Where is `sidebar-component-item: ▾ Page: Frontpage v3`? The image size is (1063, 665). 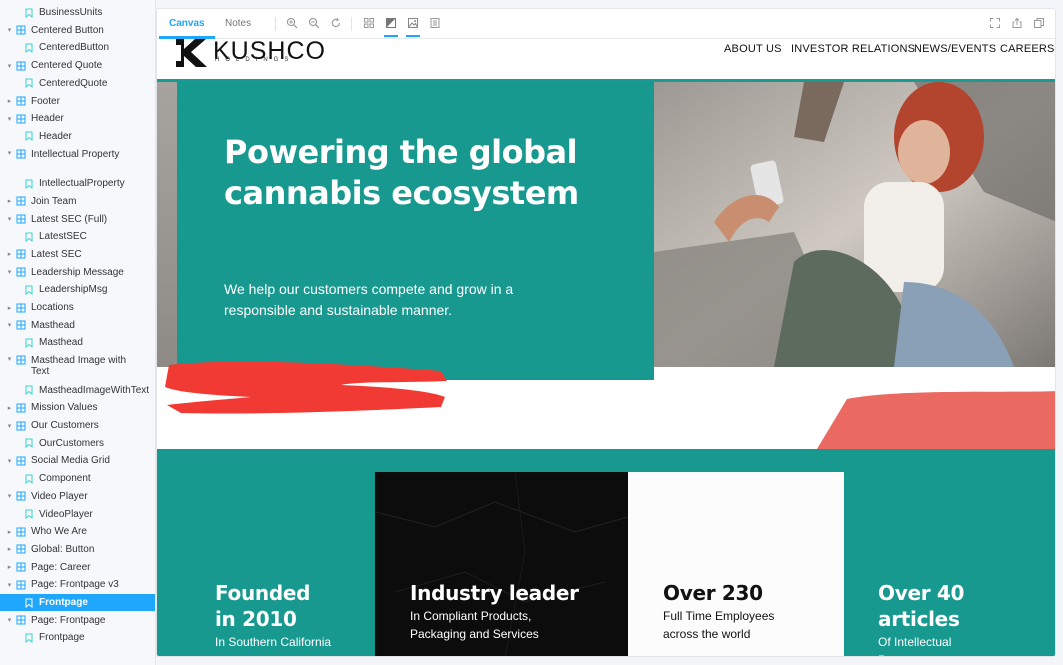
sidebar-component-item: ▾ Page: Frontpage v3 is located at coordinates (77, 584).